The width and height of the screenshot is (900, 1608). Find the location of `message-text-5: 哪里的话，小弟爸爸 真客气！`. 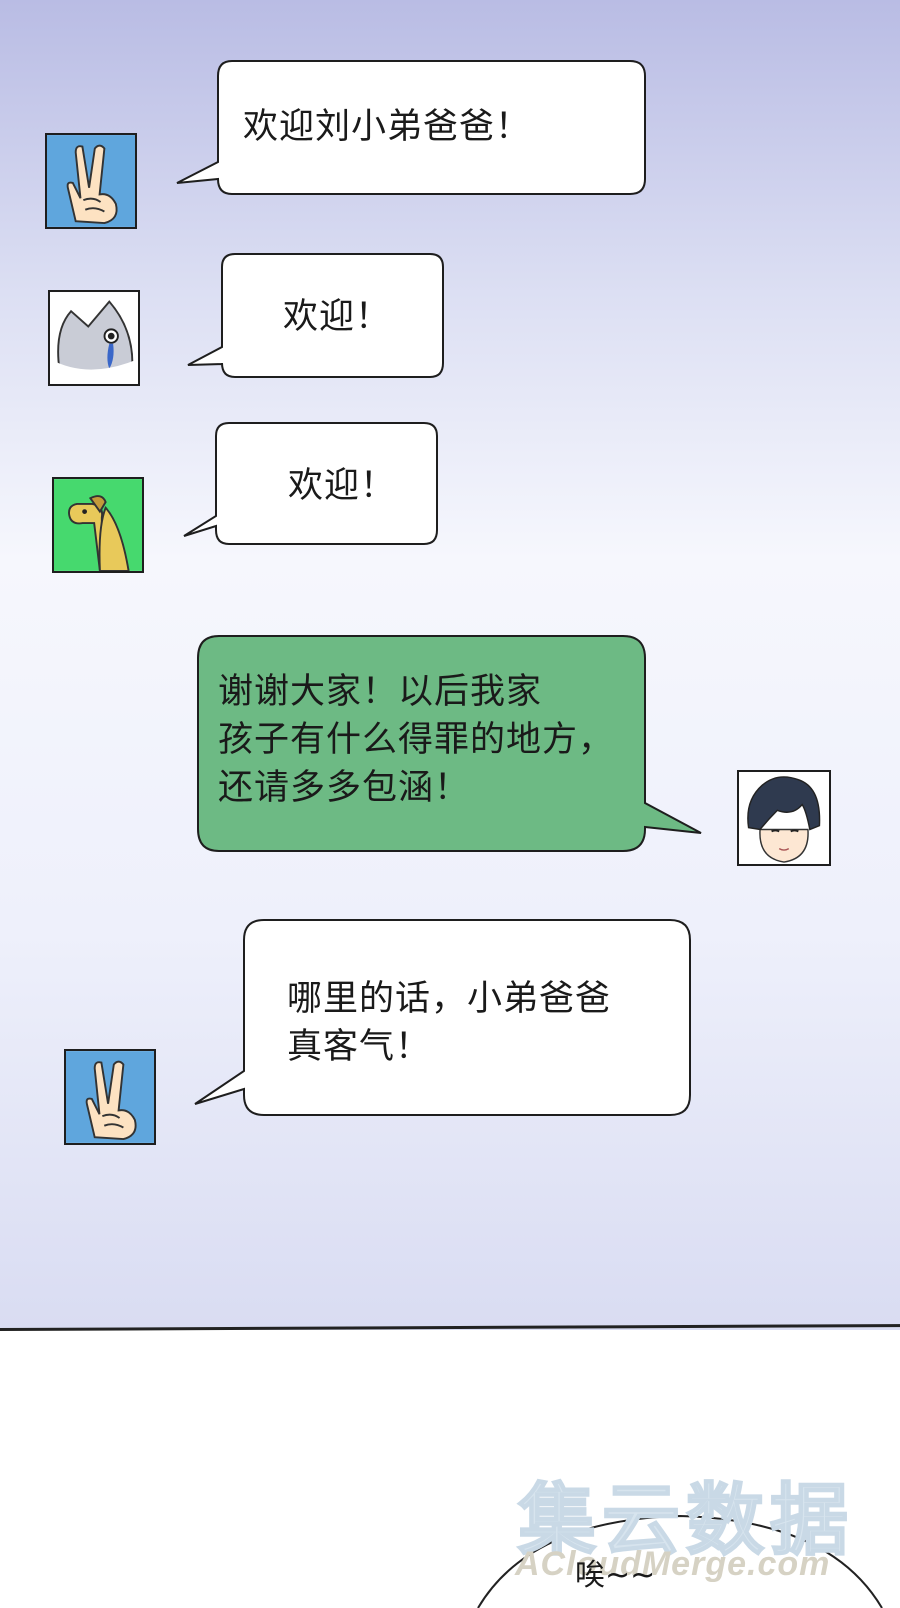

message-text-5: 哪里的话，小弟爸爸 真客气！ is located at coordinates (449, 1023).